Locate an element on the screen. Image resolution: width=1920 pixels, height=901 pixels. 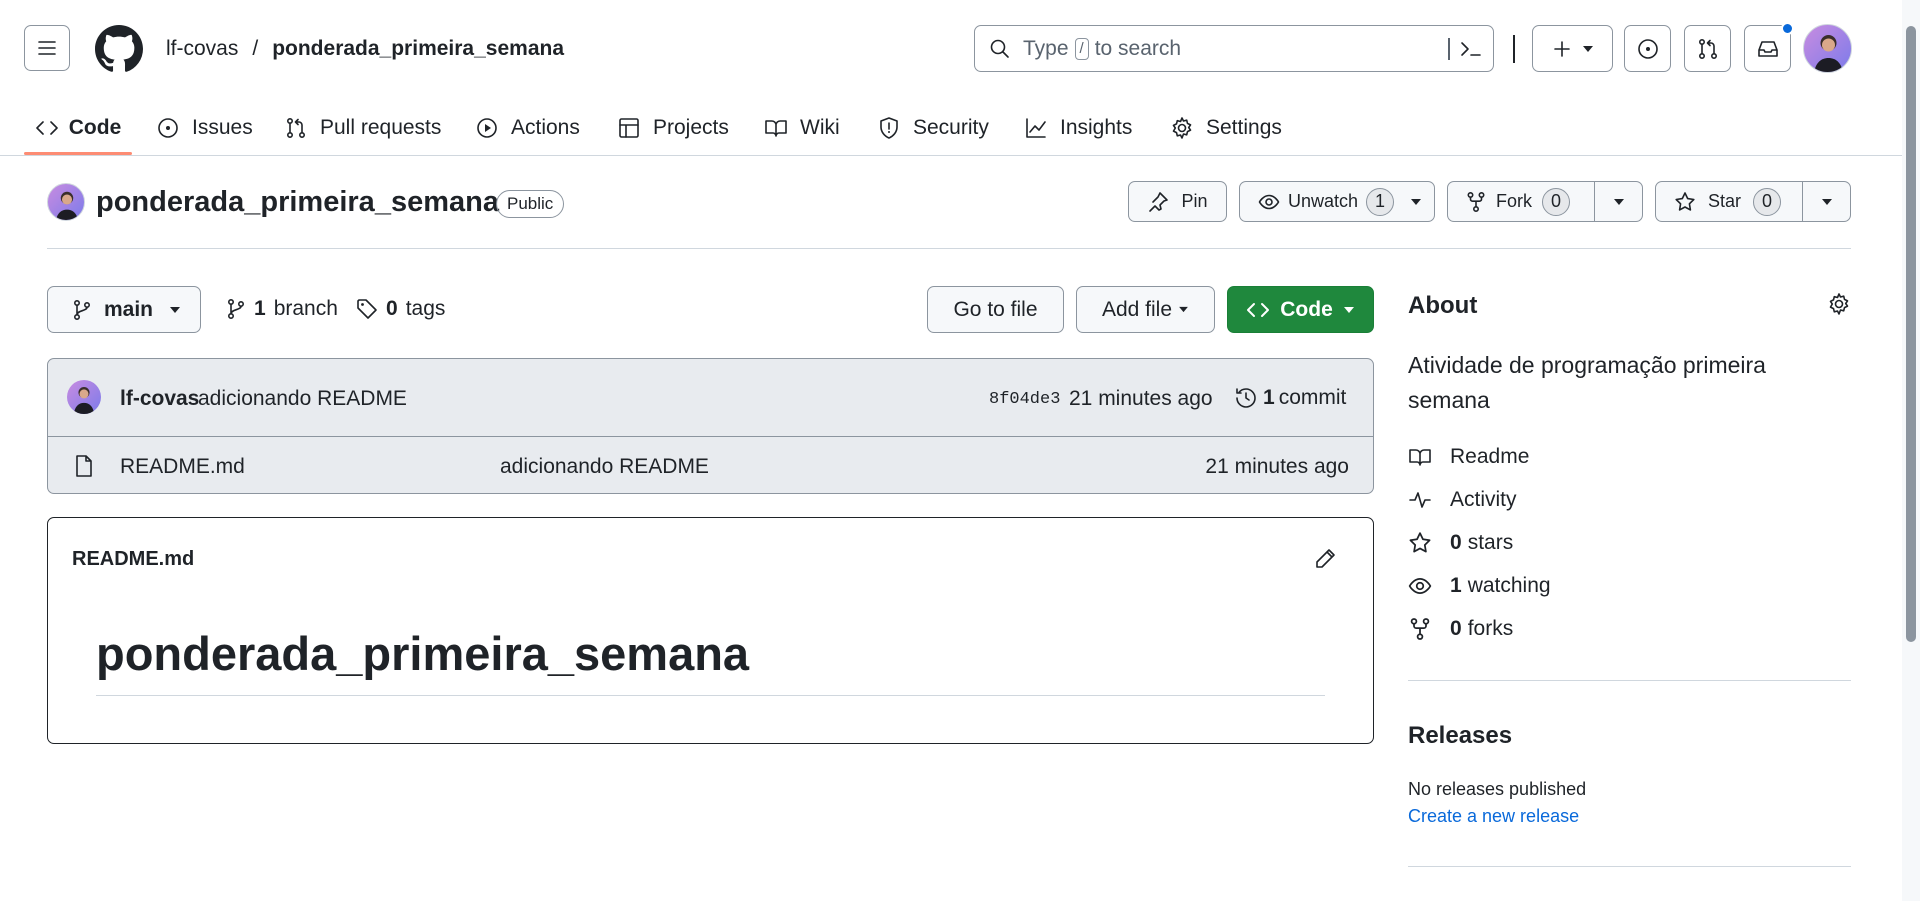
pin-button: Pin is located at coordinates (1177, 201).